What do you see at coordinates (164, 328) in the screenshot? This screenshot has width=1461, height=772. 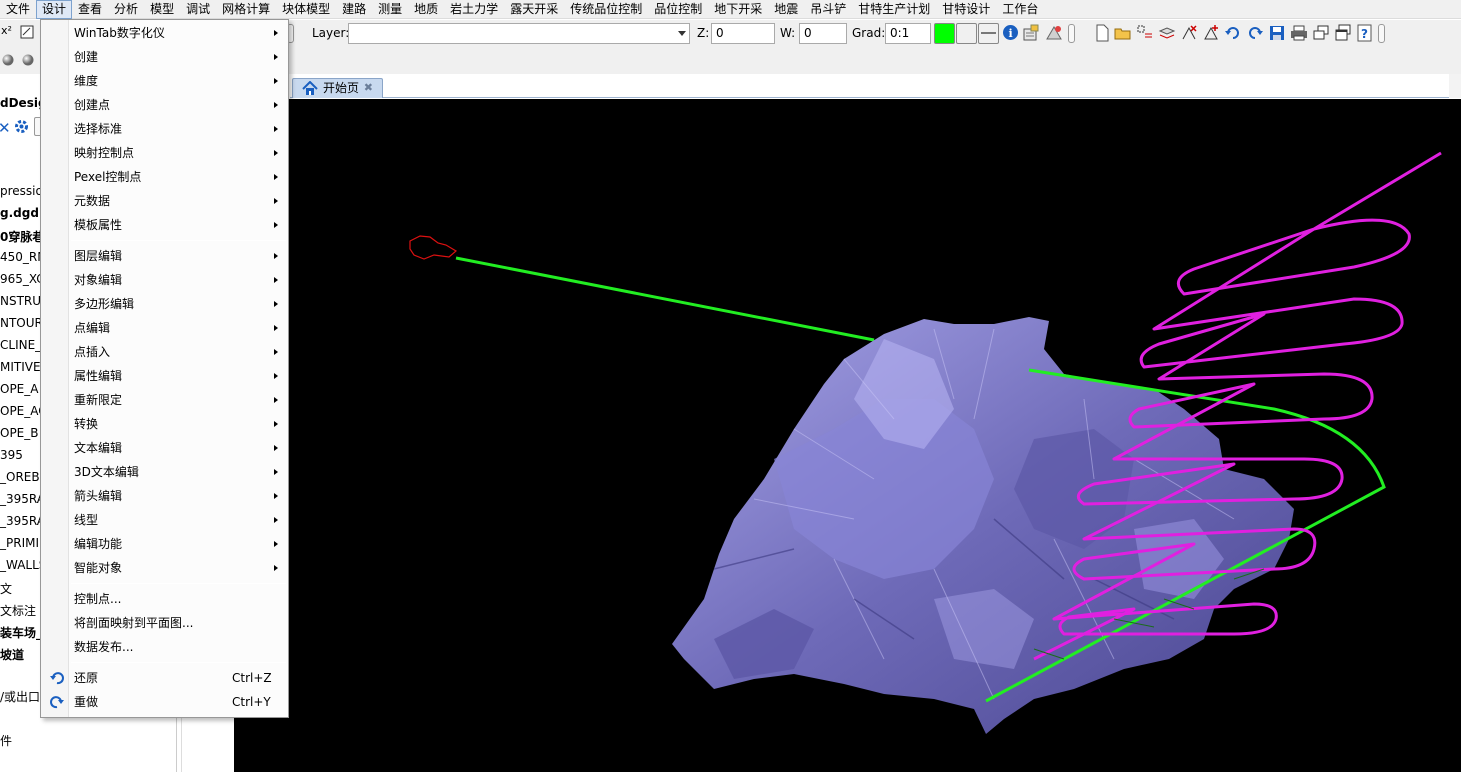 I see `menu-option: 点编辑` at bounding box center [164, 328].